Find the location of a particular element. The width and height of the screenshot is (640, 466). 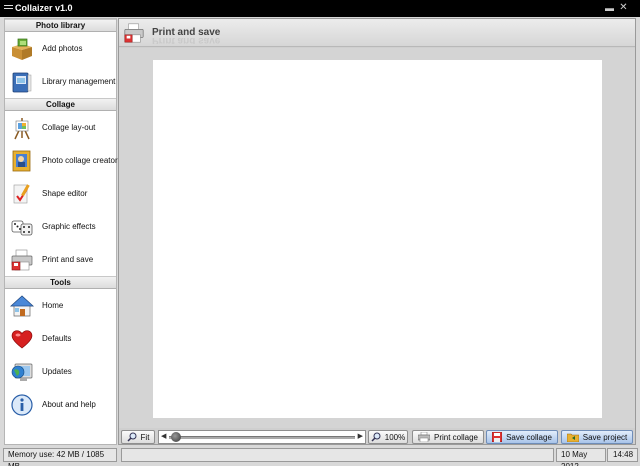

sidebar-item-photo-collage-creator: Photo collage creator is located at coordinates (61, 160).